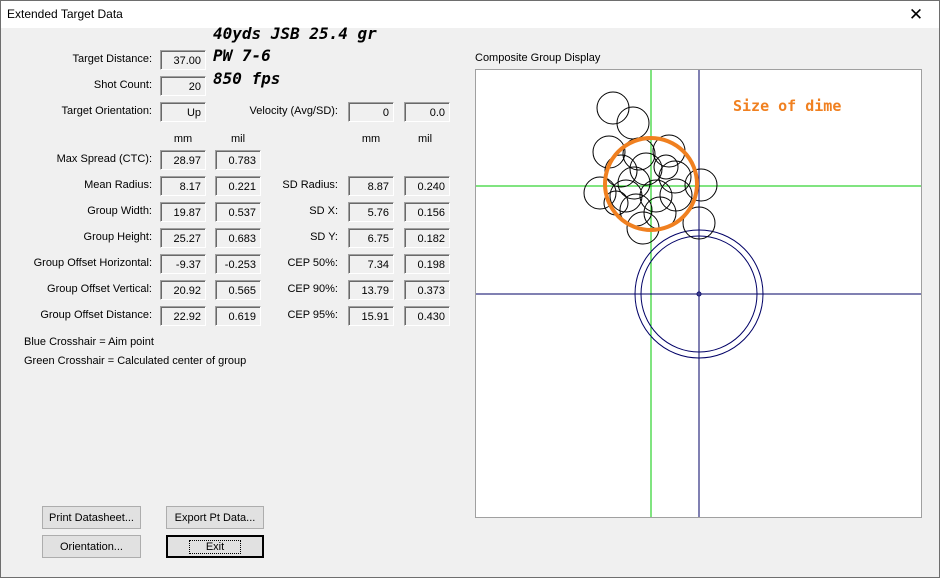 The height and width of the screenshot is (578, 940). I want to click on unit-mm-left: mm, so click(183, 139).